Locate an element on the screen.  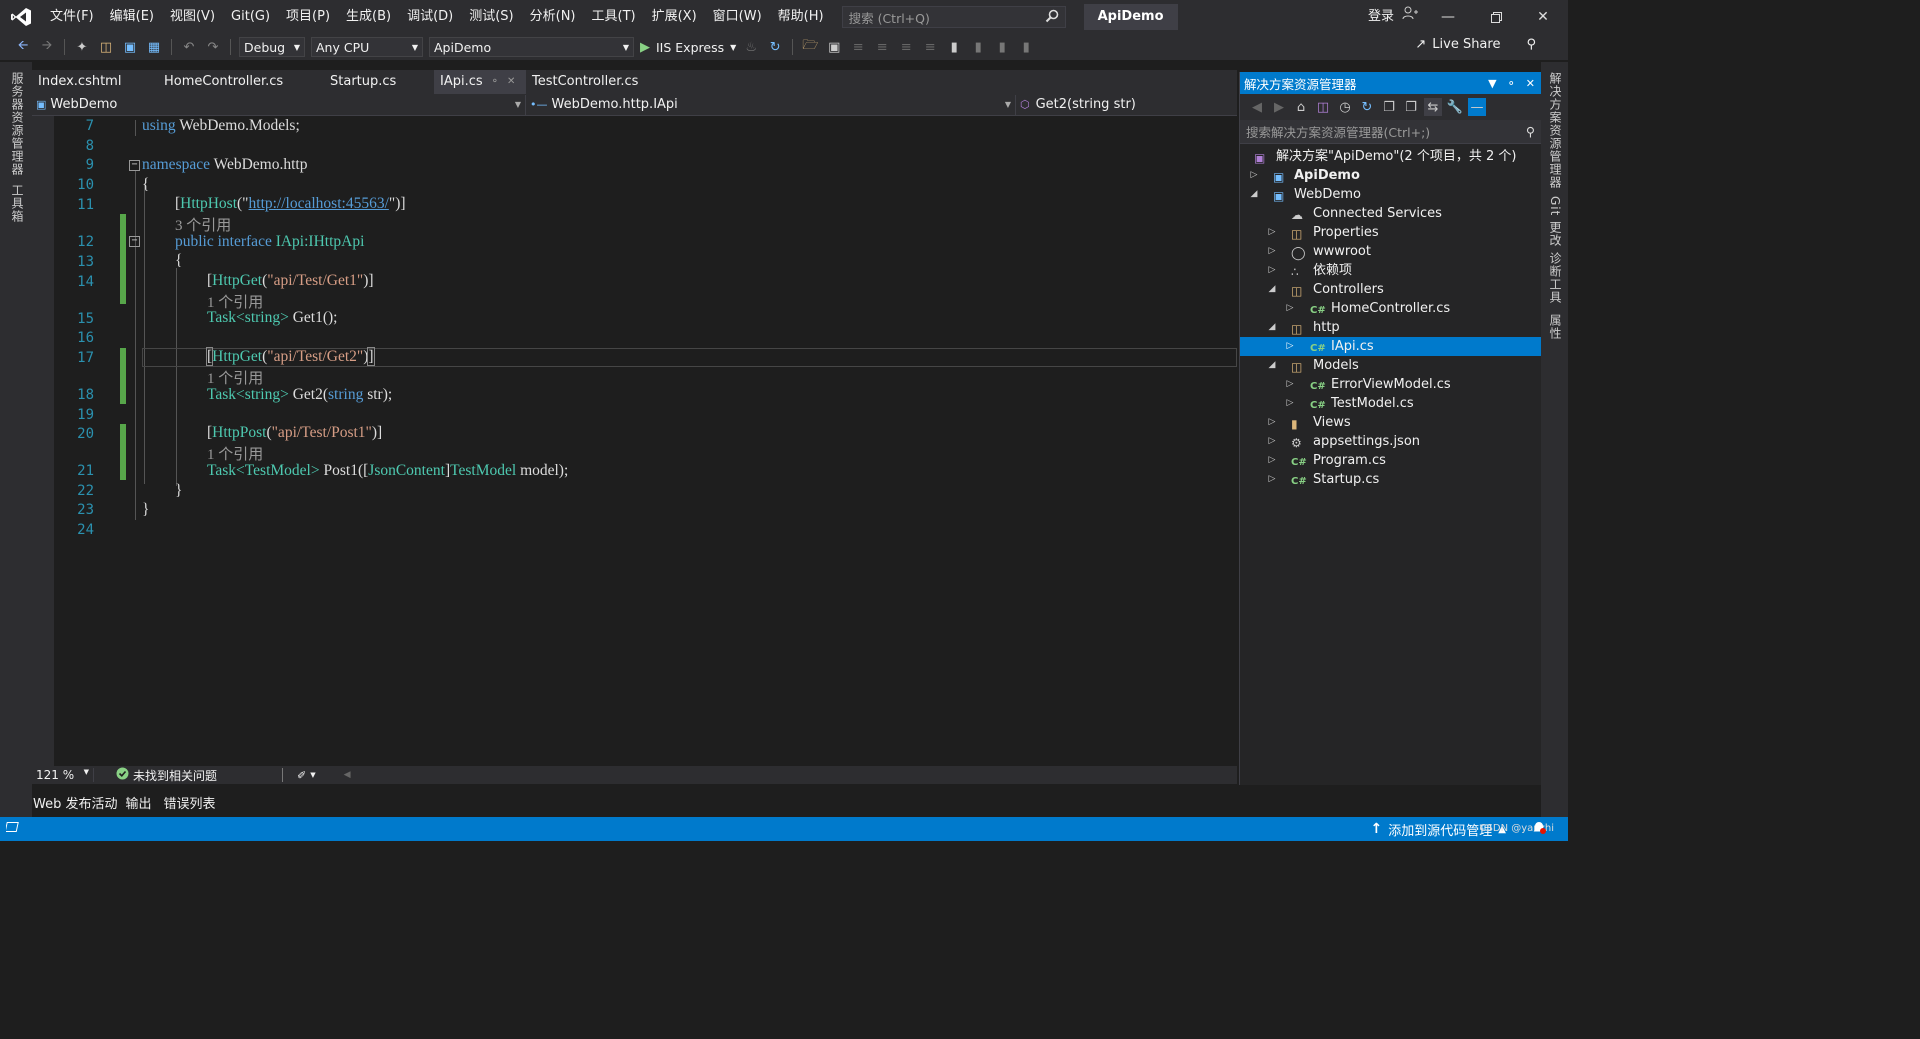
close-window-icon: ✕ is located at coordinates (1543, 17).